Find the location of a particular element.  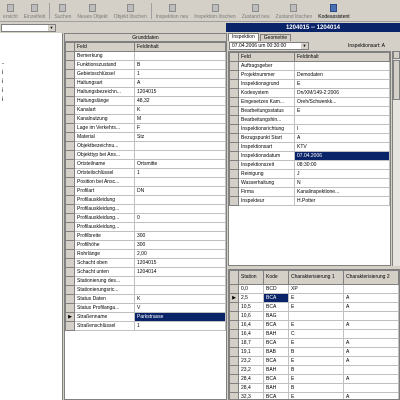

station-cell: 10,5 is located at coordinates (251, 307).